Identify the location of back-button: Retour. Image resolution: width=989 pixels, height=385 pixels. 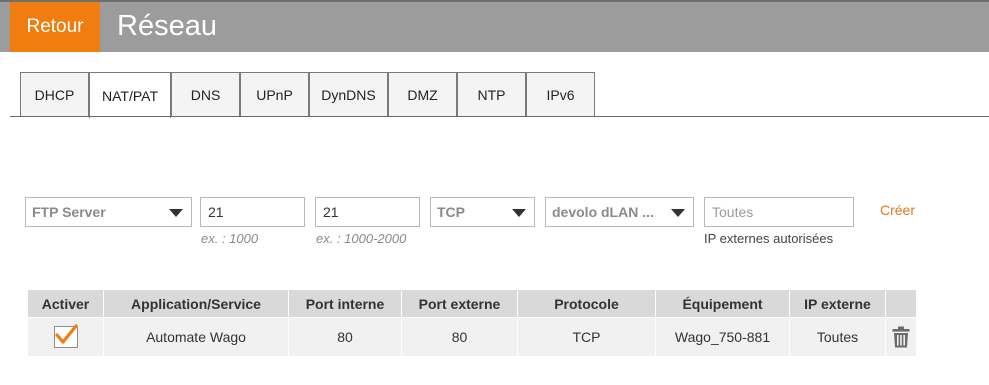
(55, 27).